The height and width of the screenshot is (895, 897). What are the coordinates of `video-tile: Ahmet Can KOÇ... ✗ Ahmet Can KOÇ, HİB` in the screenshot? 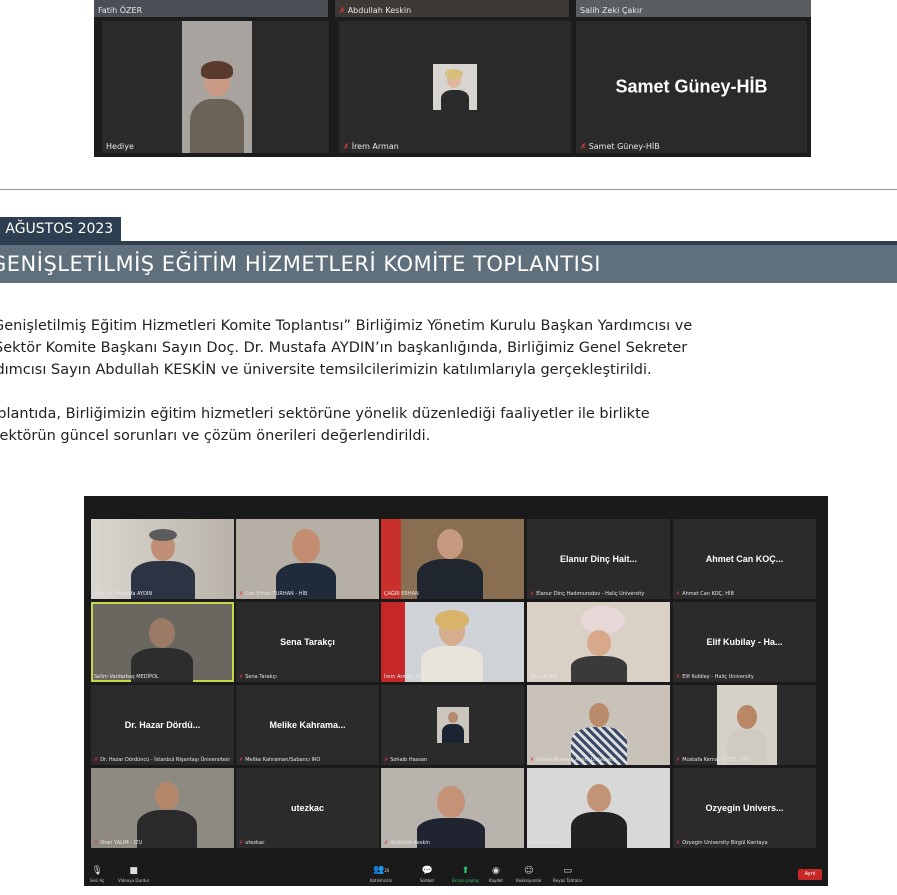 It's located at (744, 559).